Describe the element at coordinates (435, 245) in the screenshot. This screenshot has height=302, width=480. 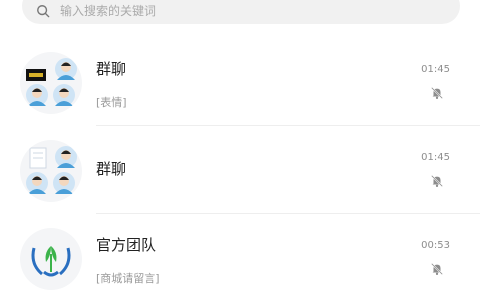
I see `conversation-time: 00:53` at that location.